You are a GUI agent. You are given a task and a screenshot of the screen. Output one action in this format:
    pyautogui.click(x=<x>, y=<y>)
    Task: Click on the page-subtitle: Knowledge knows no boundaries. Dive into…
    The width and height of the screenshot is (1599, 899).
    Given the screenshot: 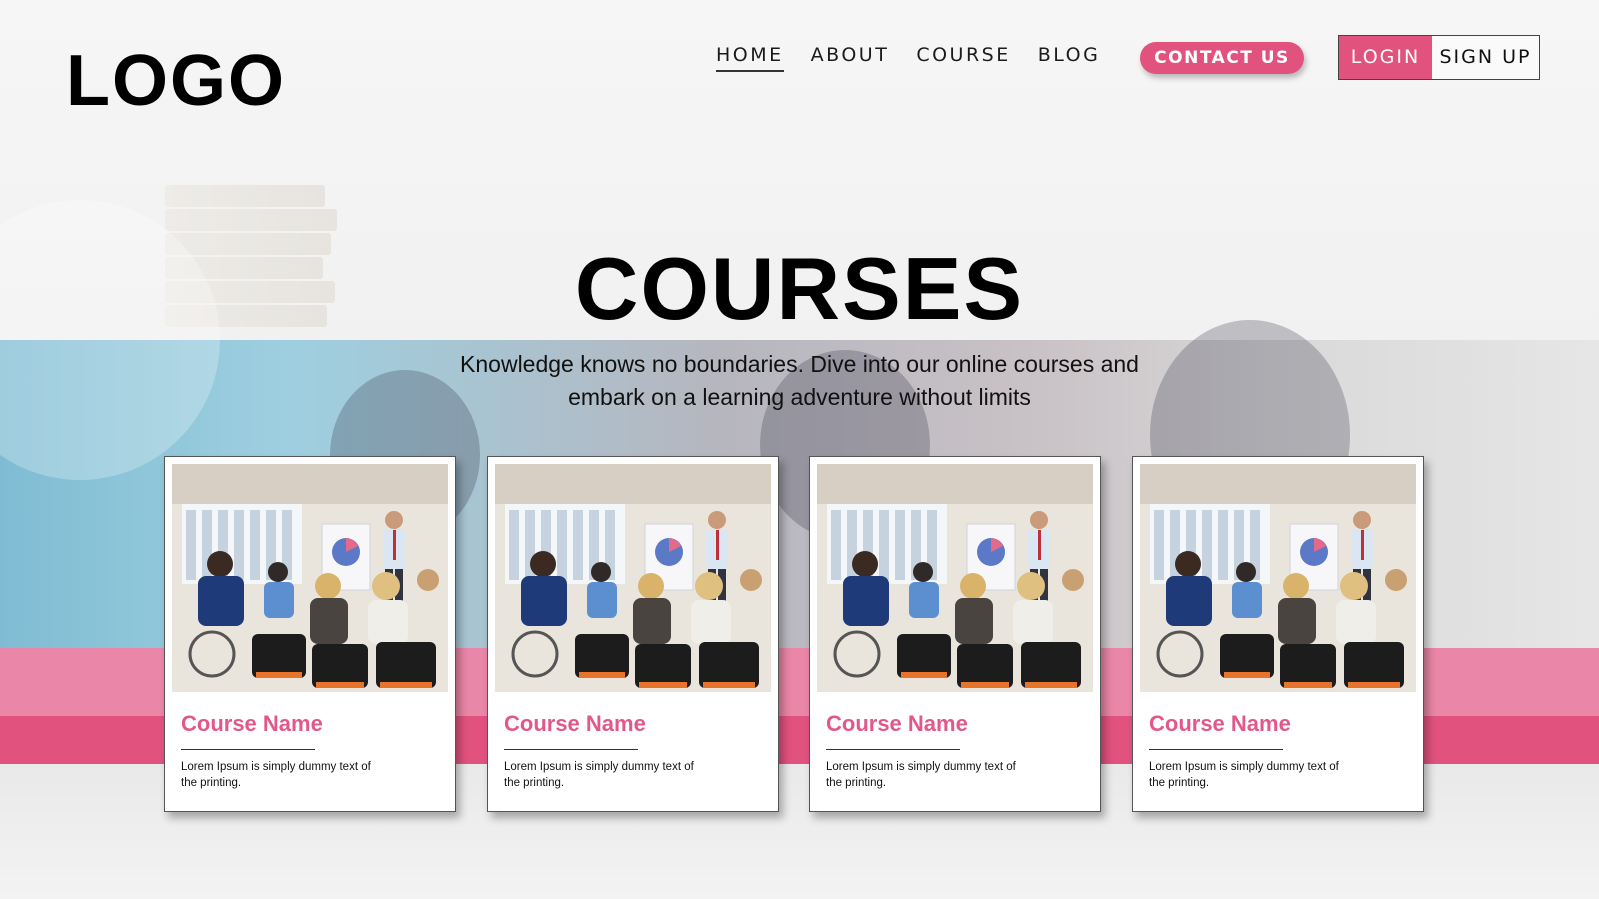 What is the action you would take?
    pyautogui.click(x=799, y=381)
    